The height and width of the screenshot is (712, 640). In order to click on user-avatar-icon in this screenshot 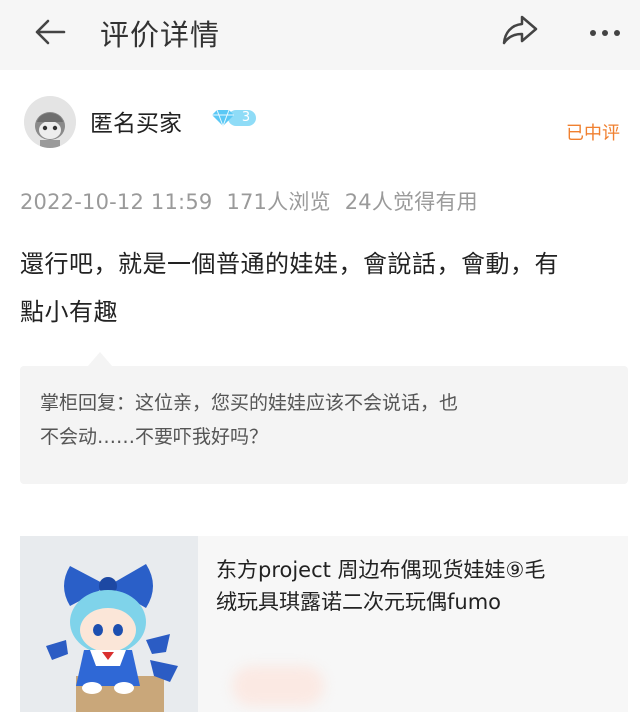, I will do `click(50, 122)`.